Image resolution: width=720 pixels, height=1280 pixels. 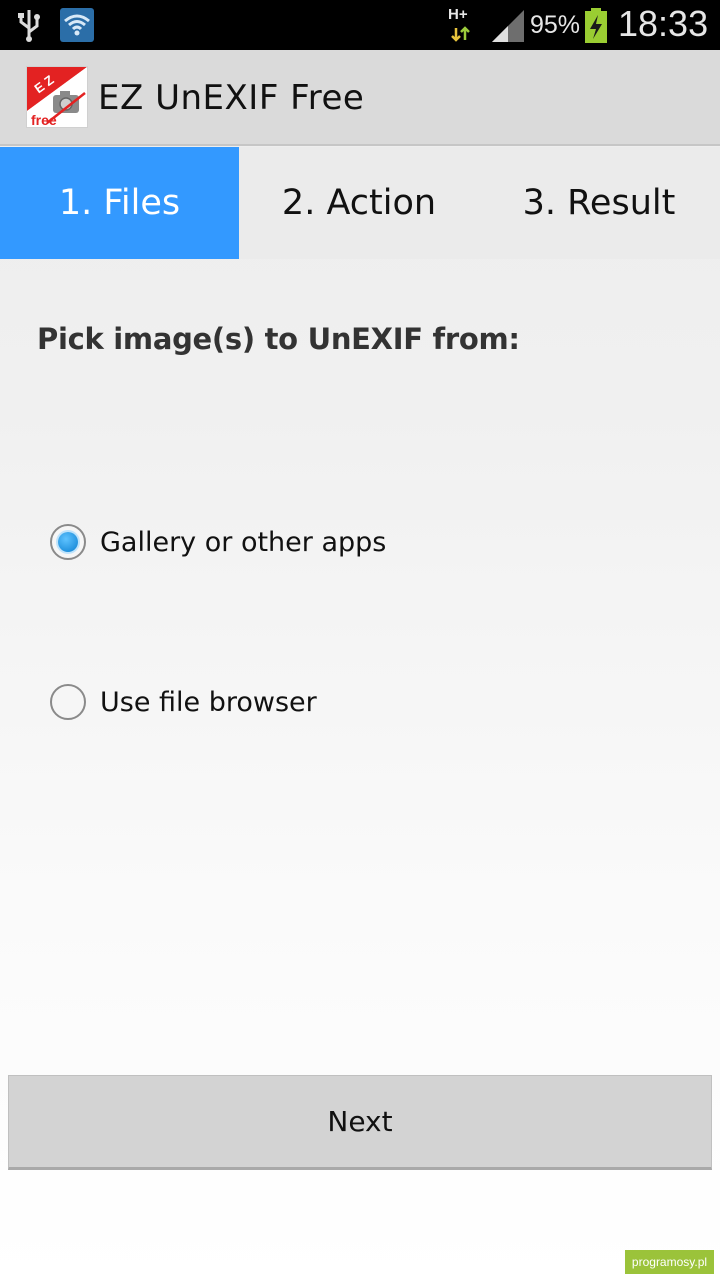 I want to click on wifi-icon, so click(x=77, y=25).